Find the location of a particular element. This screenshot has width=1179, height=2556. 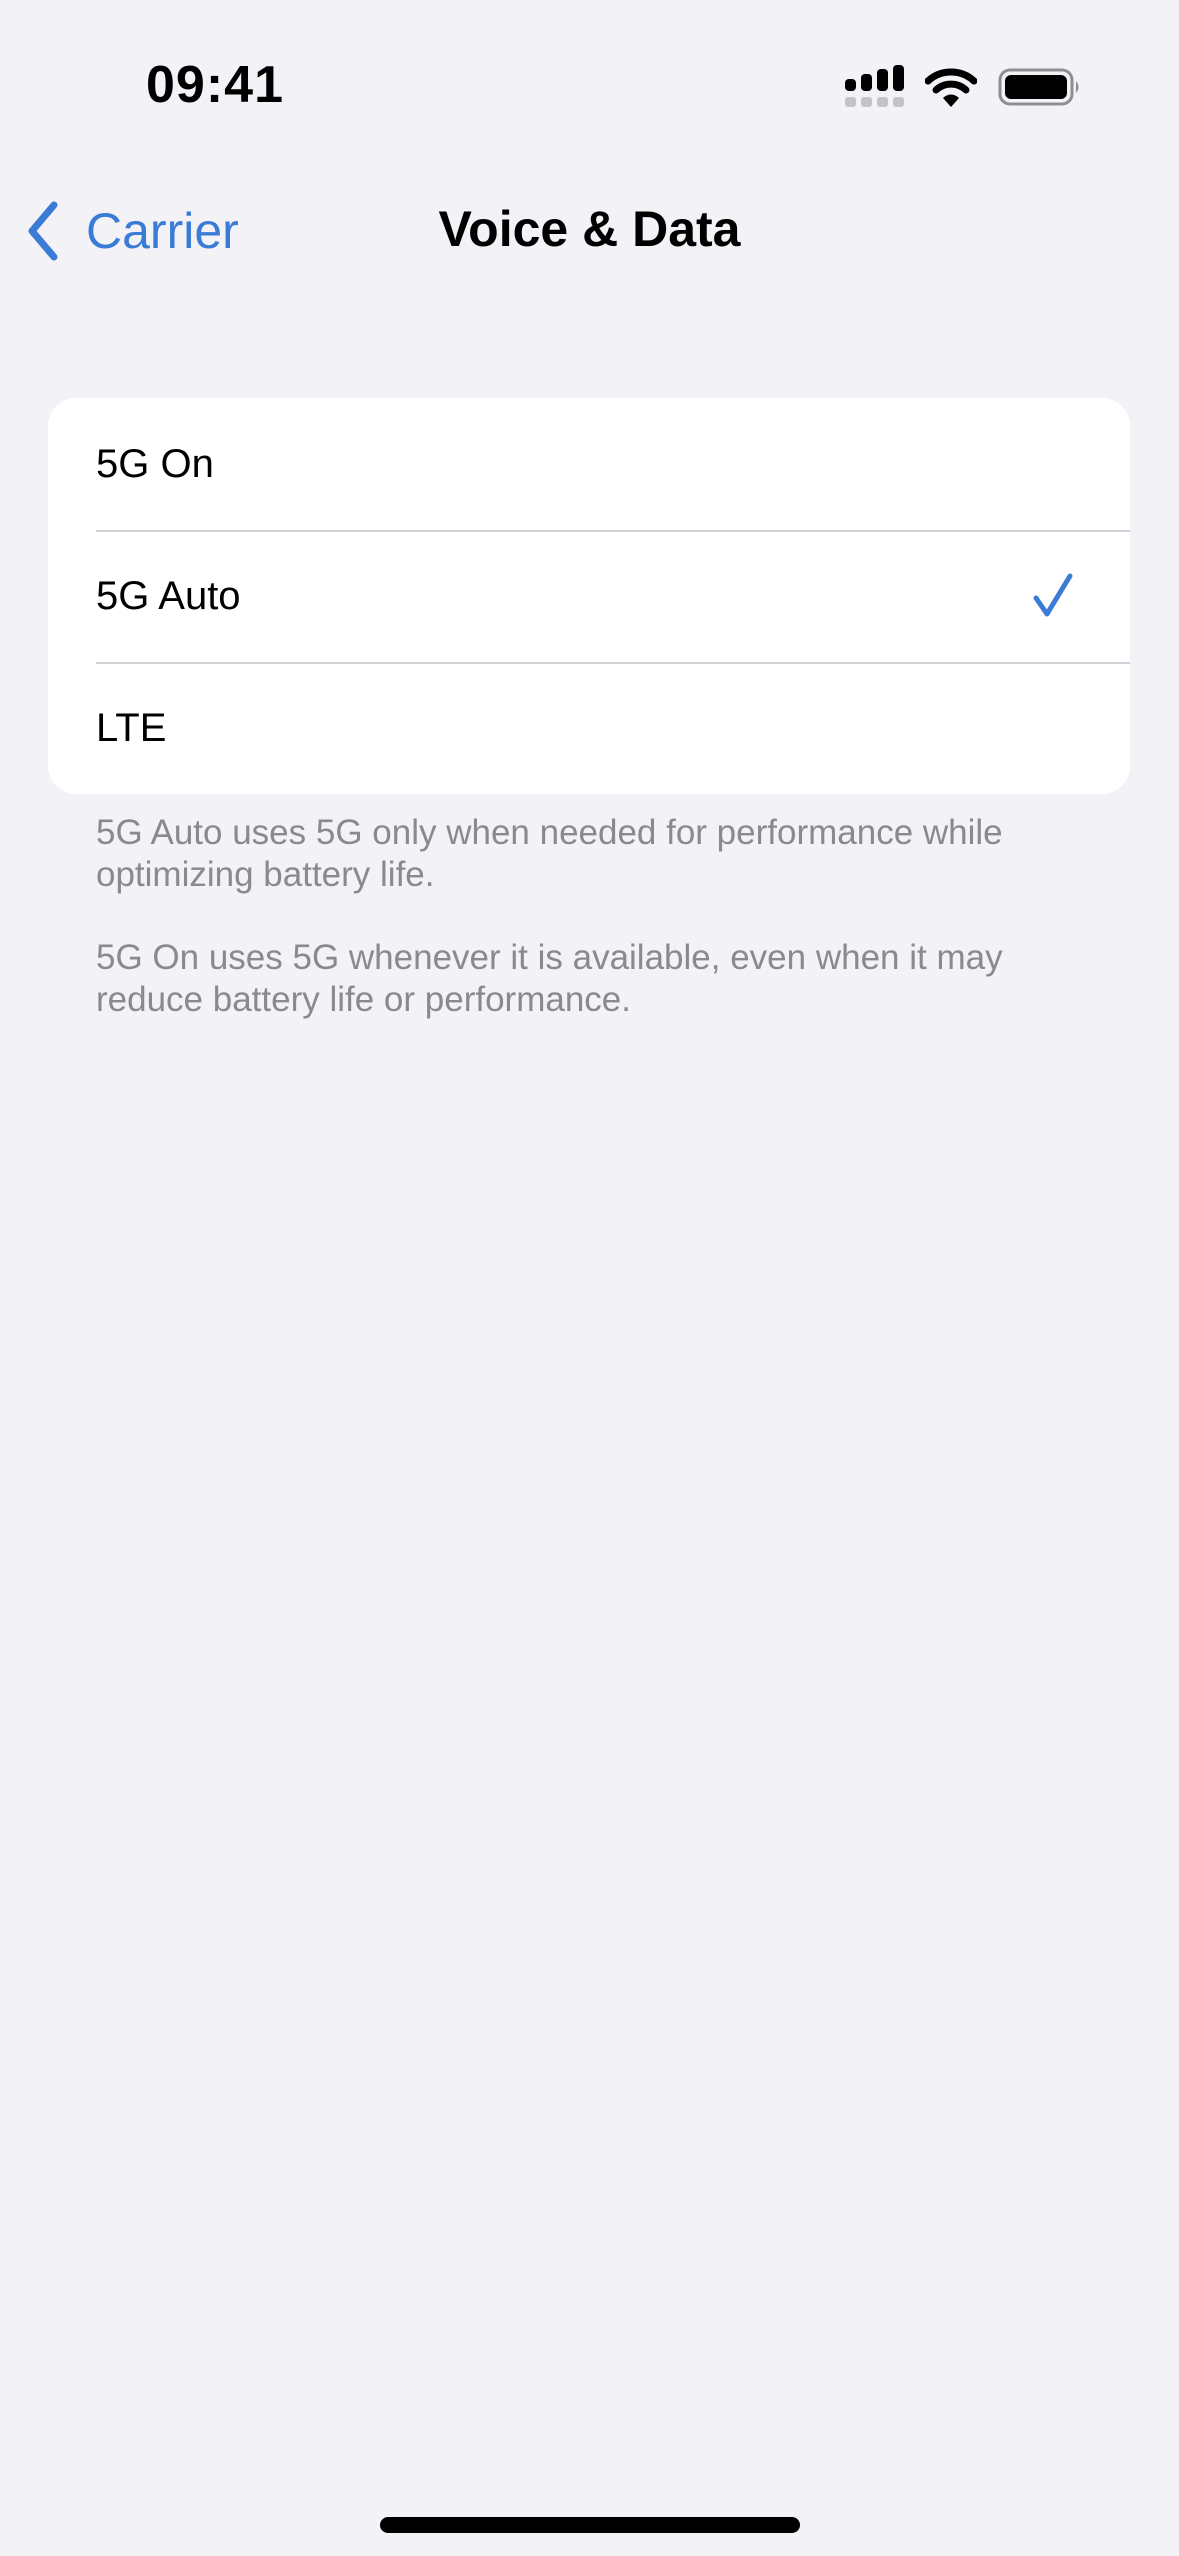

option-lte: LTE is located at coordinates (589, 728).